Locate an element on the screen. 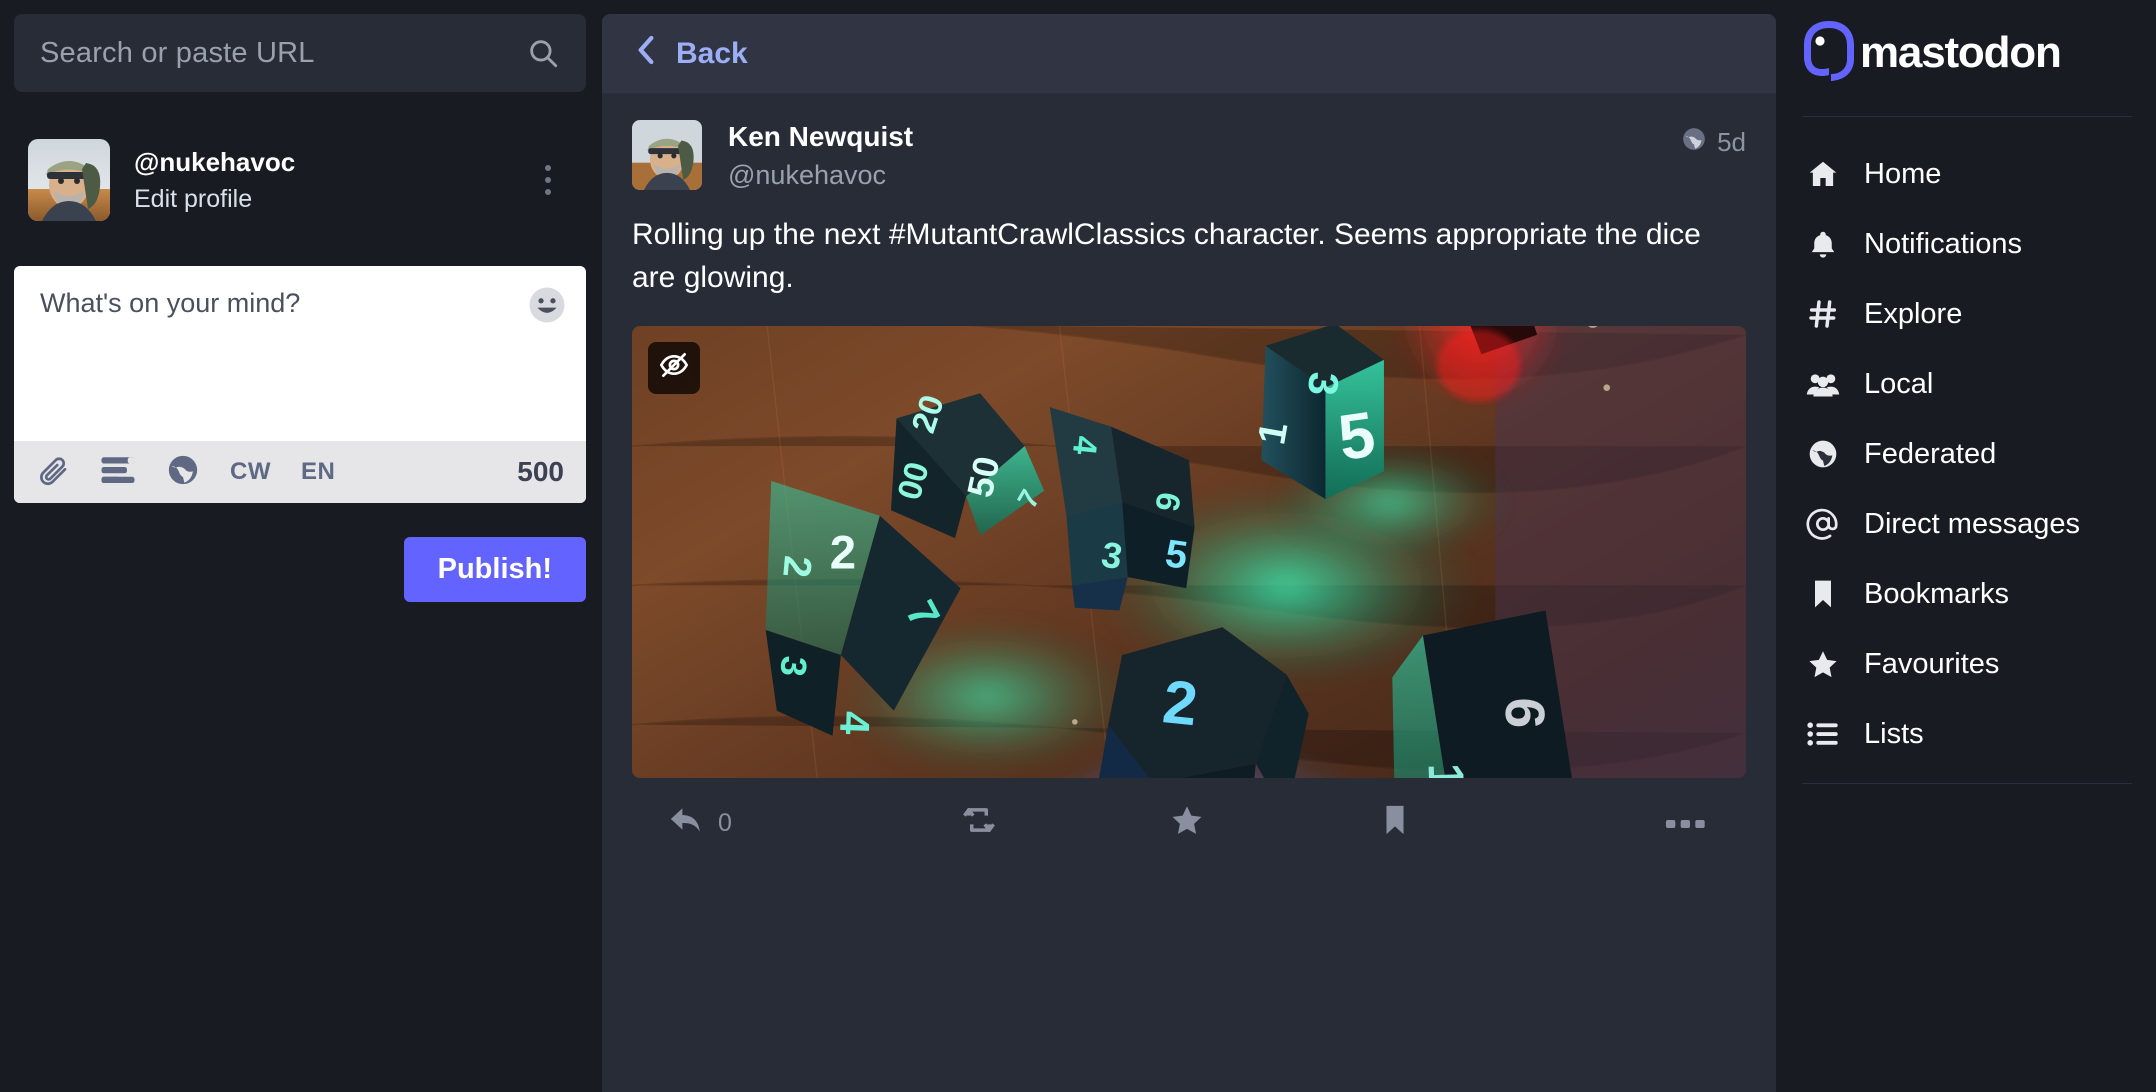 Image resolution: width=2156 pixels, height=1092 pixels. sidebar-divider-bottom is located at coordinates (1967, 783).